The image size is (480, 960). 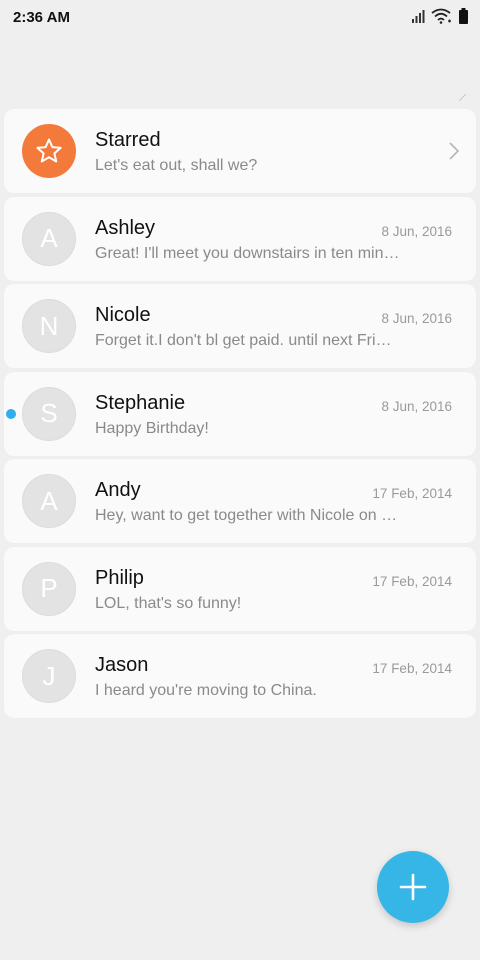 I want to click on starred-avatar, so click(x=49, y=151).